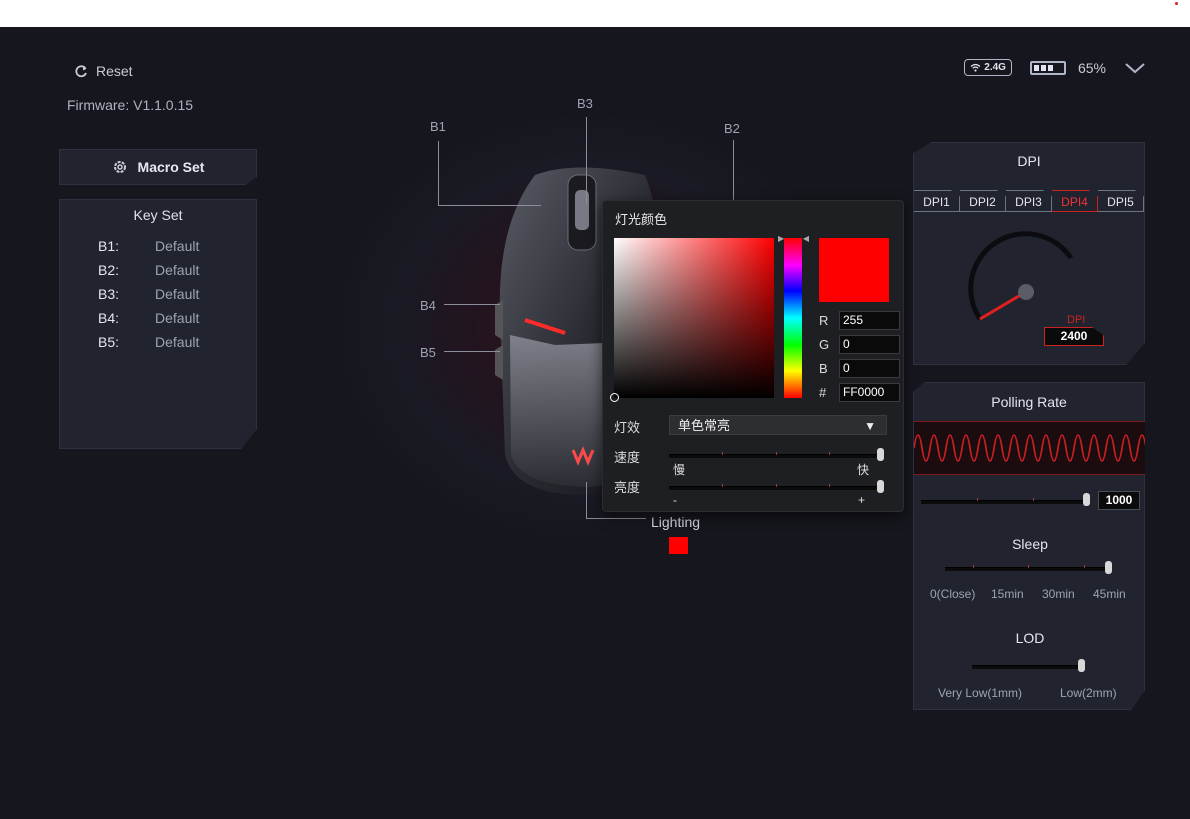  I want to click on label-b2: B2, so click(732, 128).